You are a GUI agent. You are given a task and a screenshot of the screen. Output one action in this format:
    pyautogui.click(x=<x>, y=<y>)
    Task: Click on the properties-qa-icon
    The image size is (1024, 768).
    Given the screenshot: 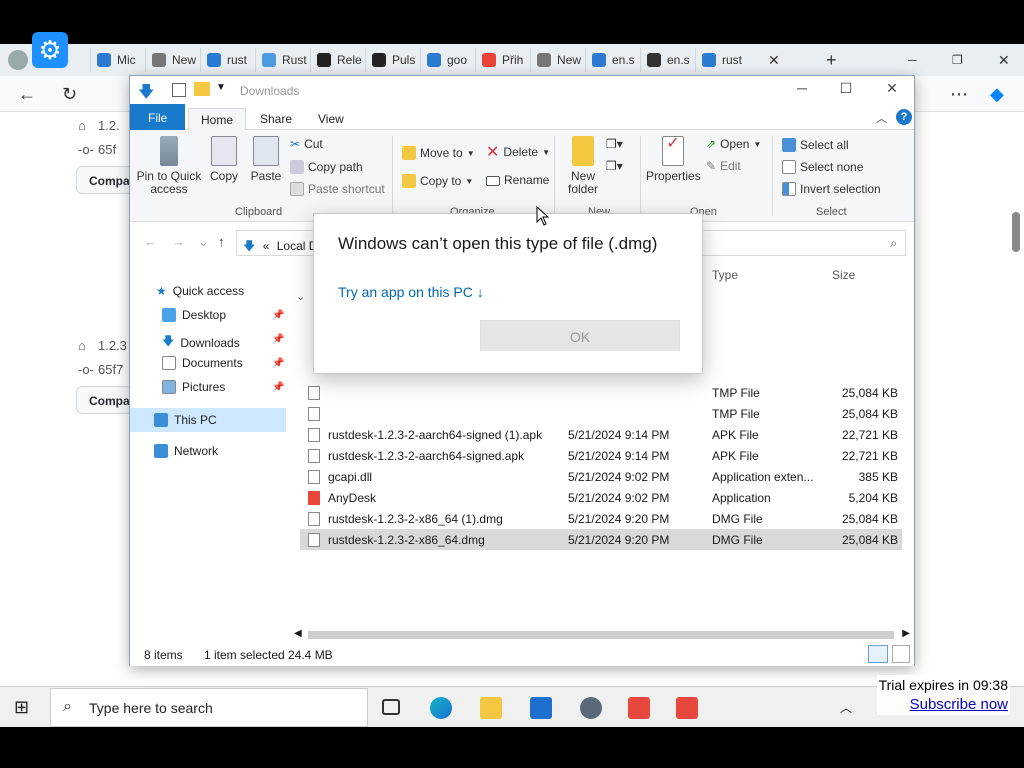 What is the action you would take?
    pyautogui.click(x=179, y=90)
    